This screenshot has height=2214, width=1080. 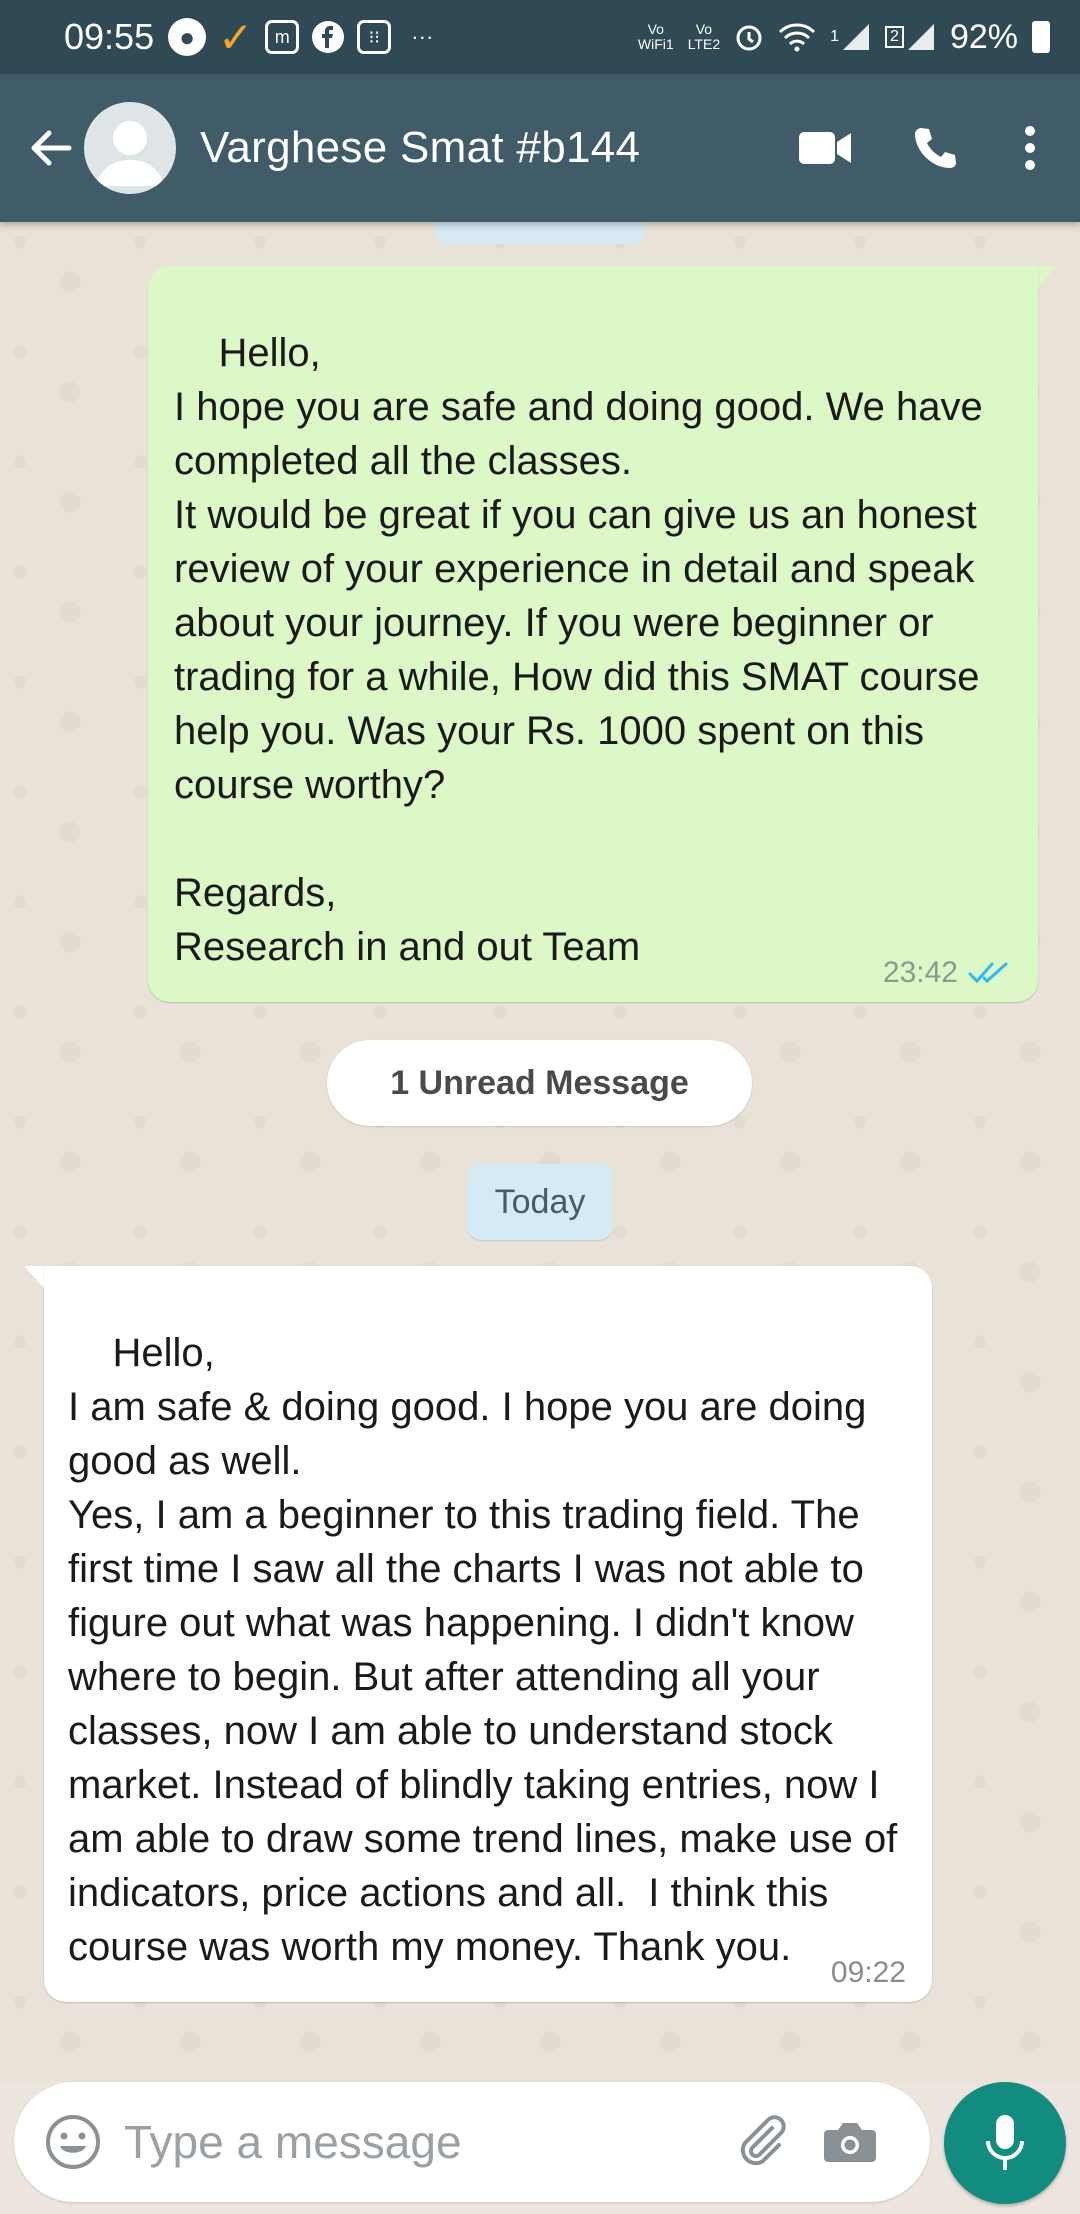 I want to click on signal-sim1-icon: 1, so click(x=850, y=37).